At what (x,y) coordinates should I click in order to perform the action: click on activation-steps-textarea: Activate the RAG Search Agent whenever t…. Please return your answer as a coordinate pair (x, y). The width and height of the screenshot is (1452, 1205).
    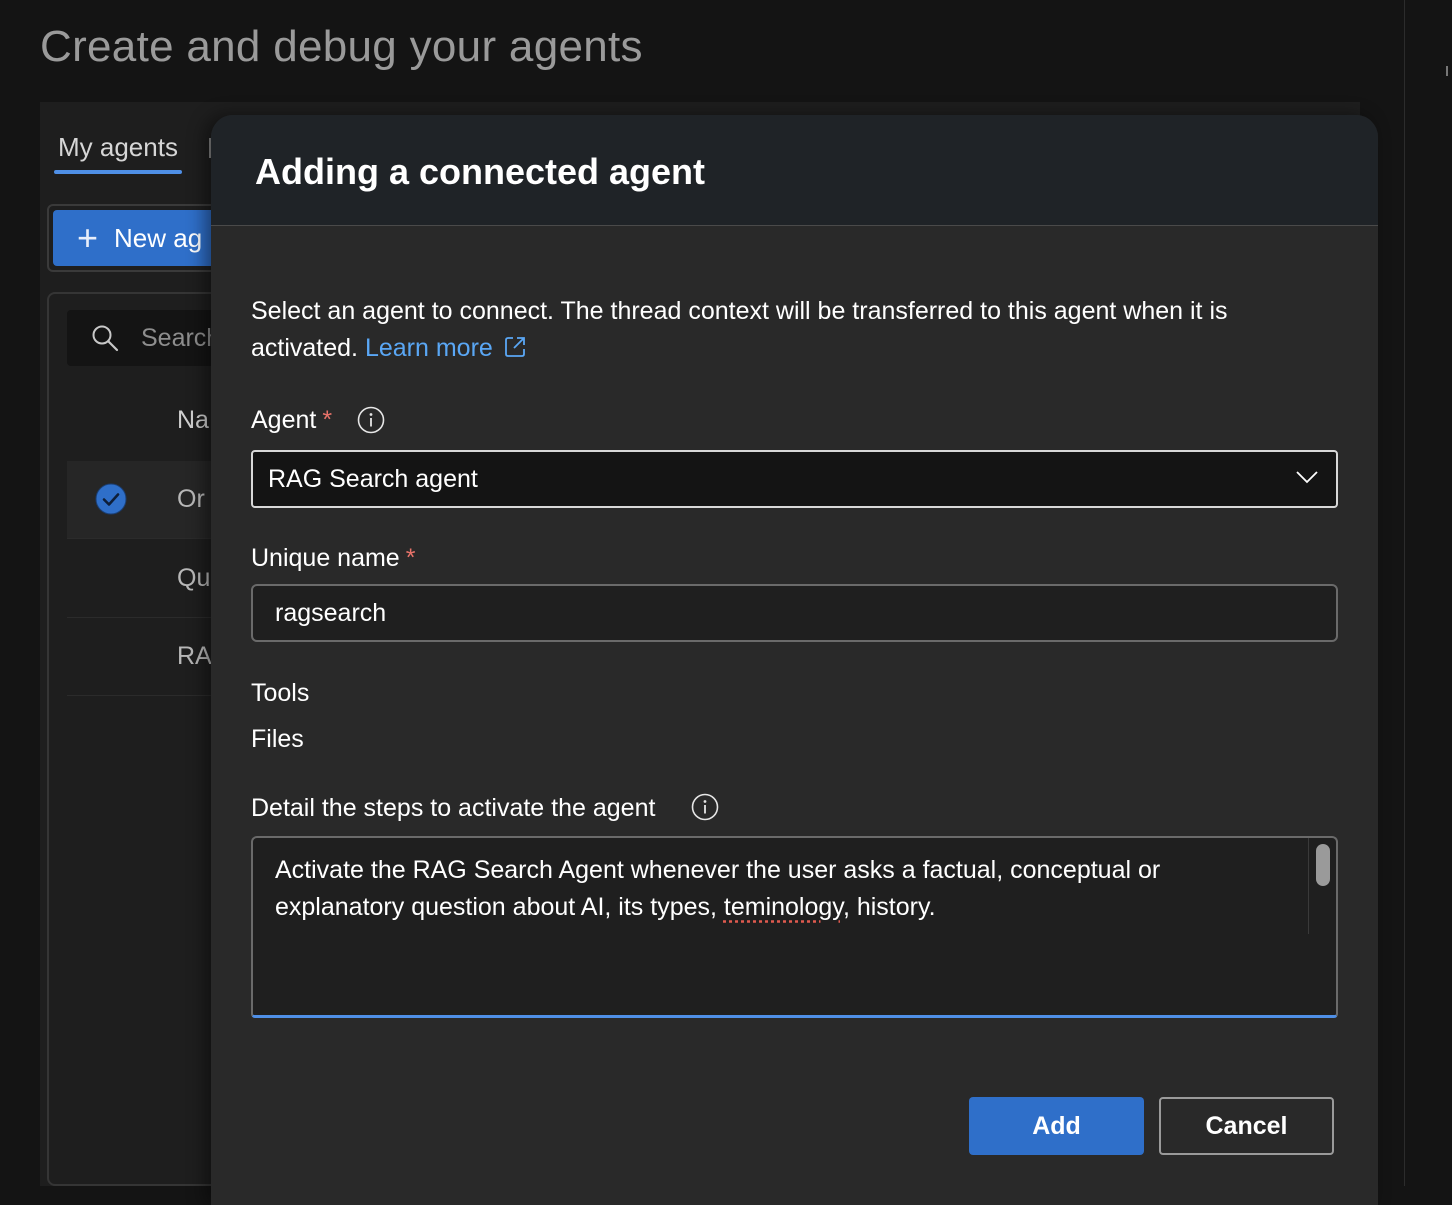
    Looking at the image, I should click on (794, 927).